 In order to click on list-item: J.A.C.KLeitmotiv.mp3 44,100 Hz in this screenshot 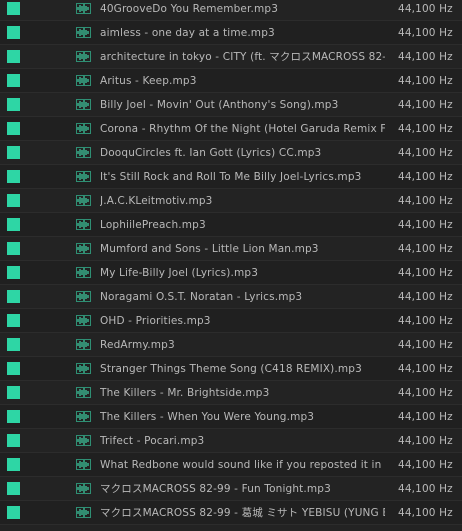, I will do `click(231, 201)`.